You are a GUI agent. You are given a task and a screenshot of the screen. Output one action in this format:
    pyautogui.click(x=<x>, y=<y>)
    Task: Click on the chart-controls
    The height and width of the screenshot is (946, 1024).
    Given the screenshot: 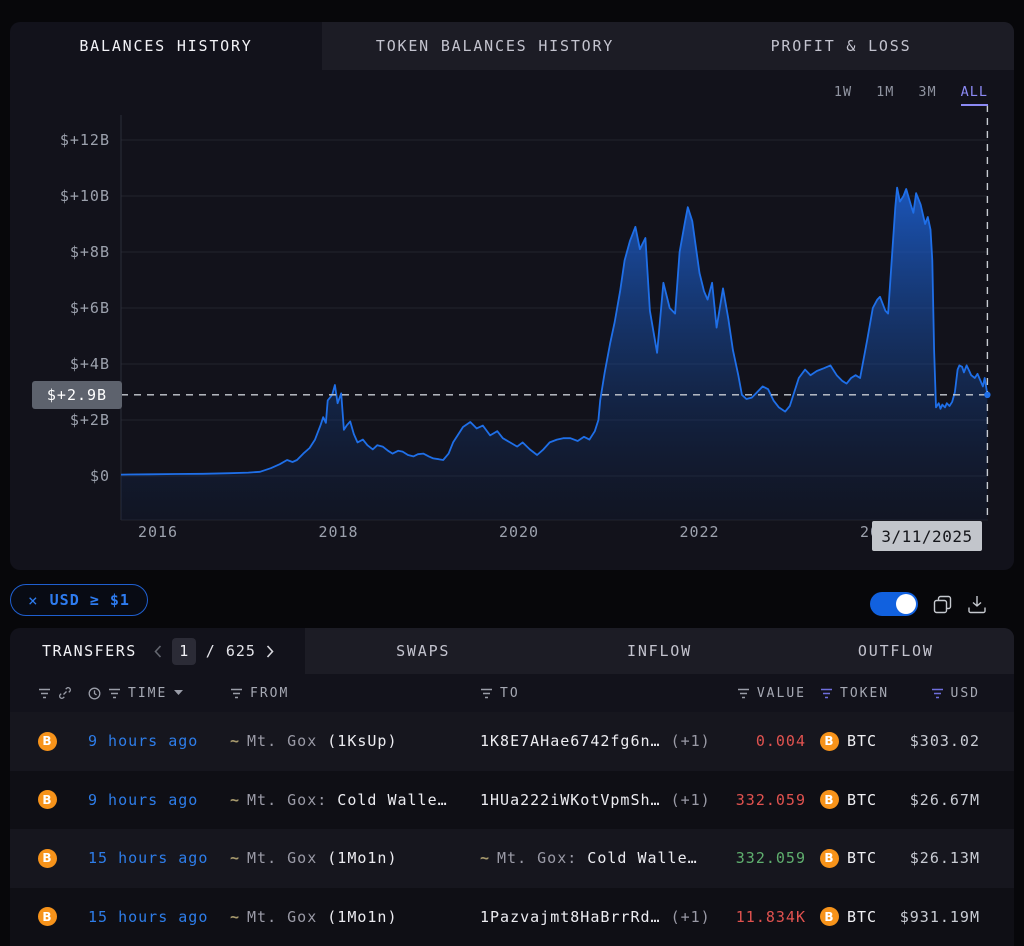 What is the action you would take?
    pyautogui.click(x=928, y=604)
    